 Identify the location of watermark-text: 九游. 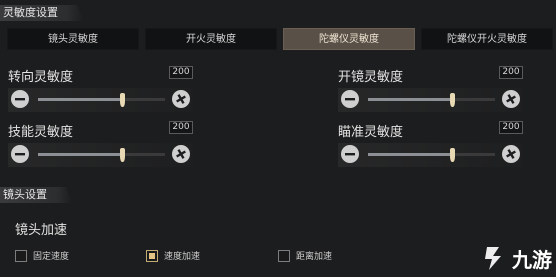
(532, 259).